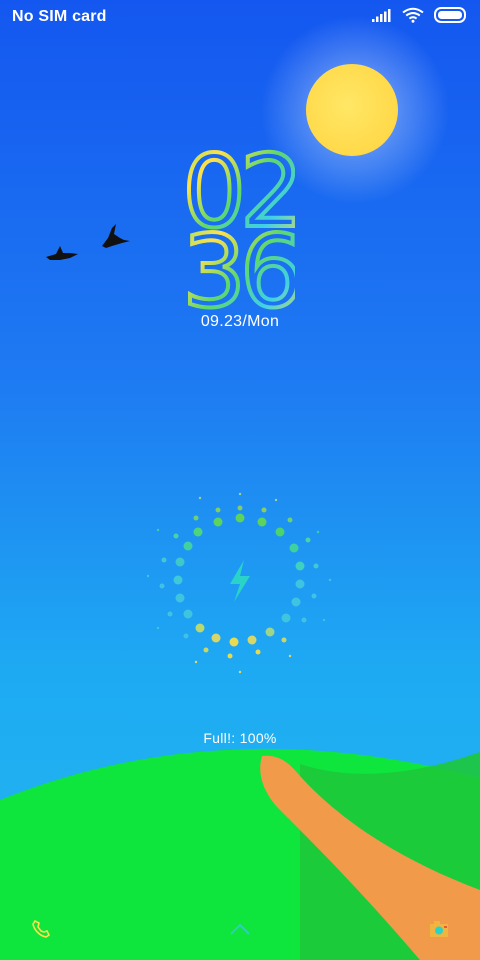  I want to click on sun, so click(352, 110).